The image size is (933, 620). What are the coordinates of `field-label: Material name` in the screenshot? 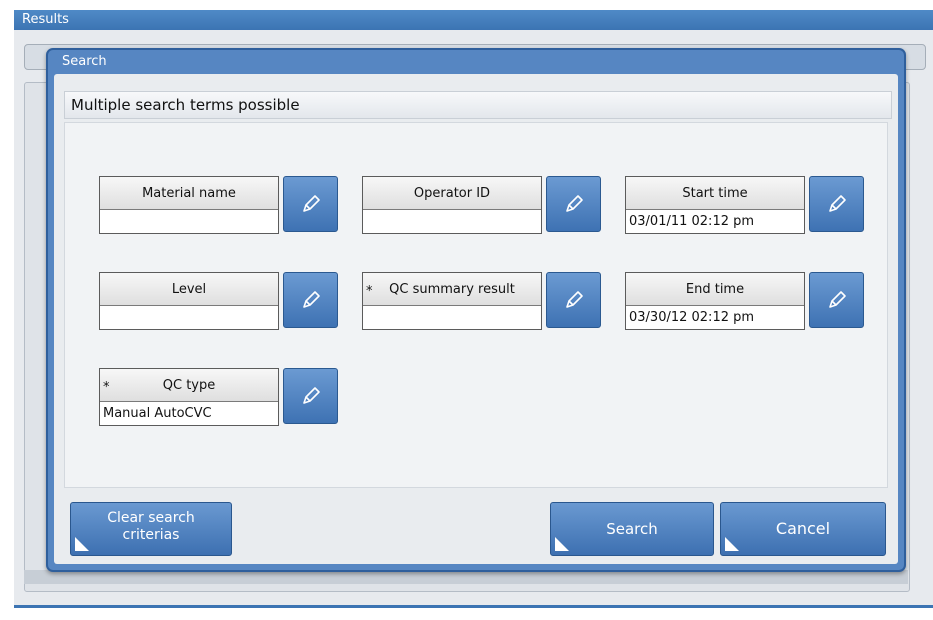 It's located at (189, 193).